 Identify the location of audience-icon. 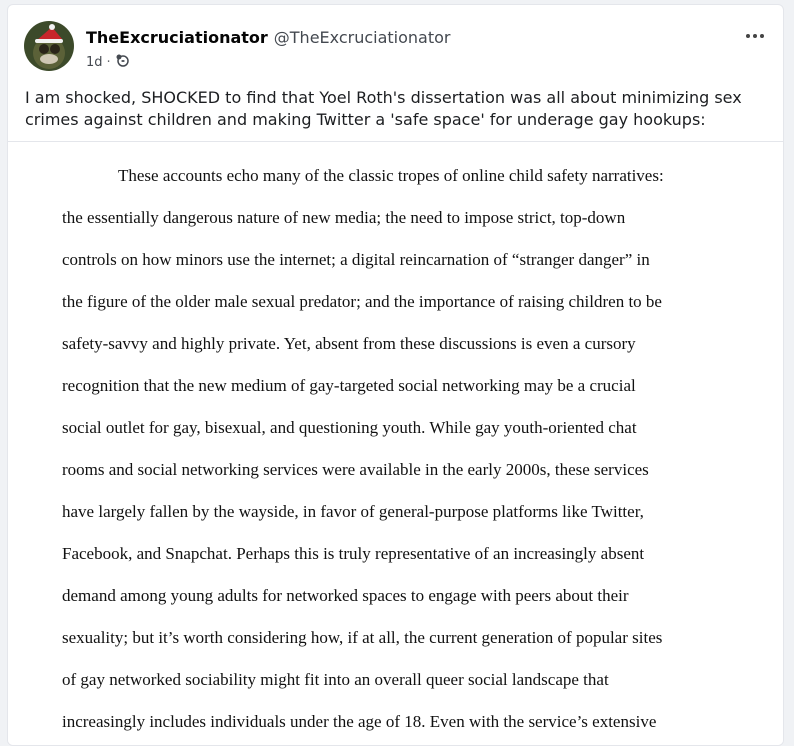
(122, 62).